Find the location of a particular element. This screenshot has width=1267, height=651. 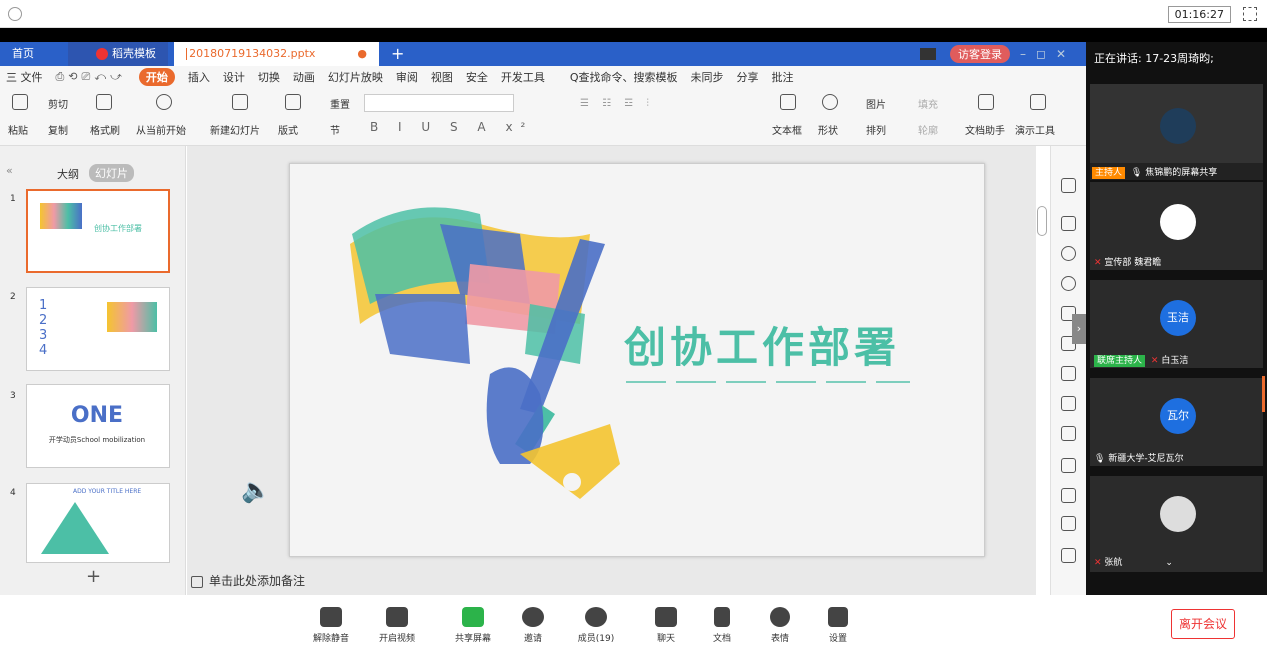

tab-home: 首页 is located at coordinates (23, 54).